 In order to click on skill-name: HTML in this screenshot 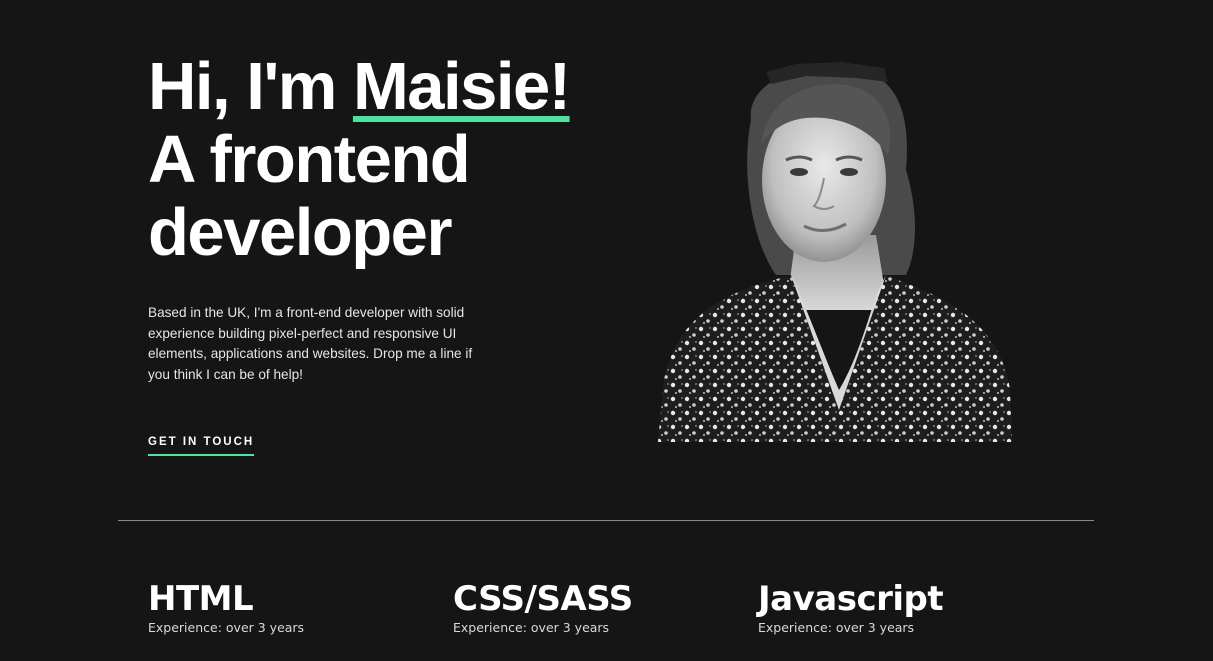, I will do `click(201, 599)`.